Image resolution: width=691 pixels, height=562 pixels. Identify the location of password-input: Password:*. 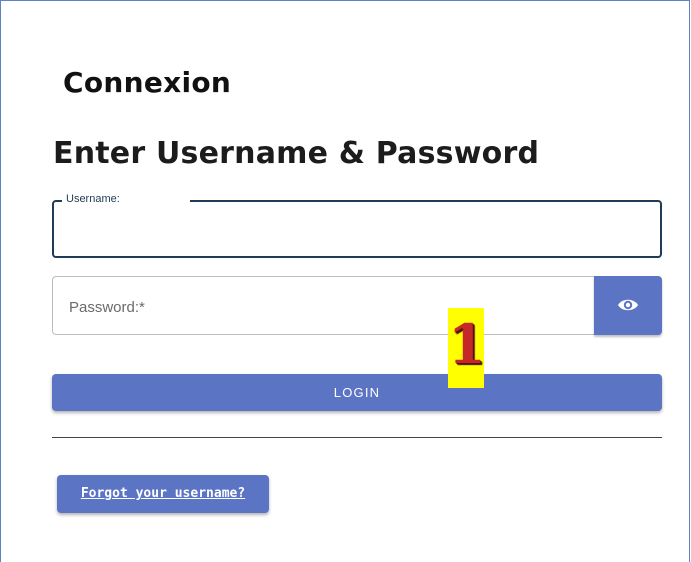
(323, 305).